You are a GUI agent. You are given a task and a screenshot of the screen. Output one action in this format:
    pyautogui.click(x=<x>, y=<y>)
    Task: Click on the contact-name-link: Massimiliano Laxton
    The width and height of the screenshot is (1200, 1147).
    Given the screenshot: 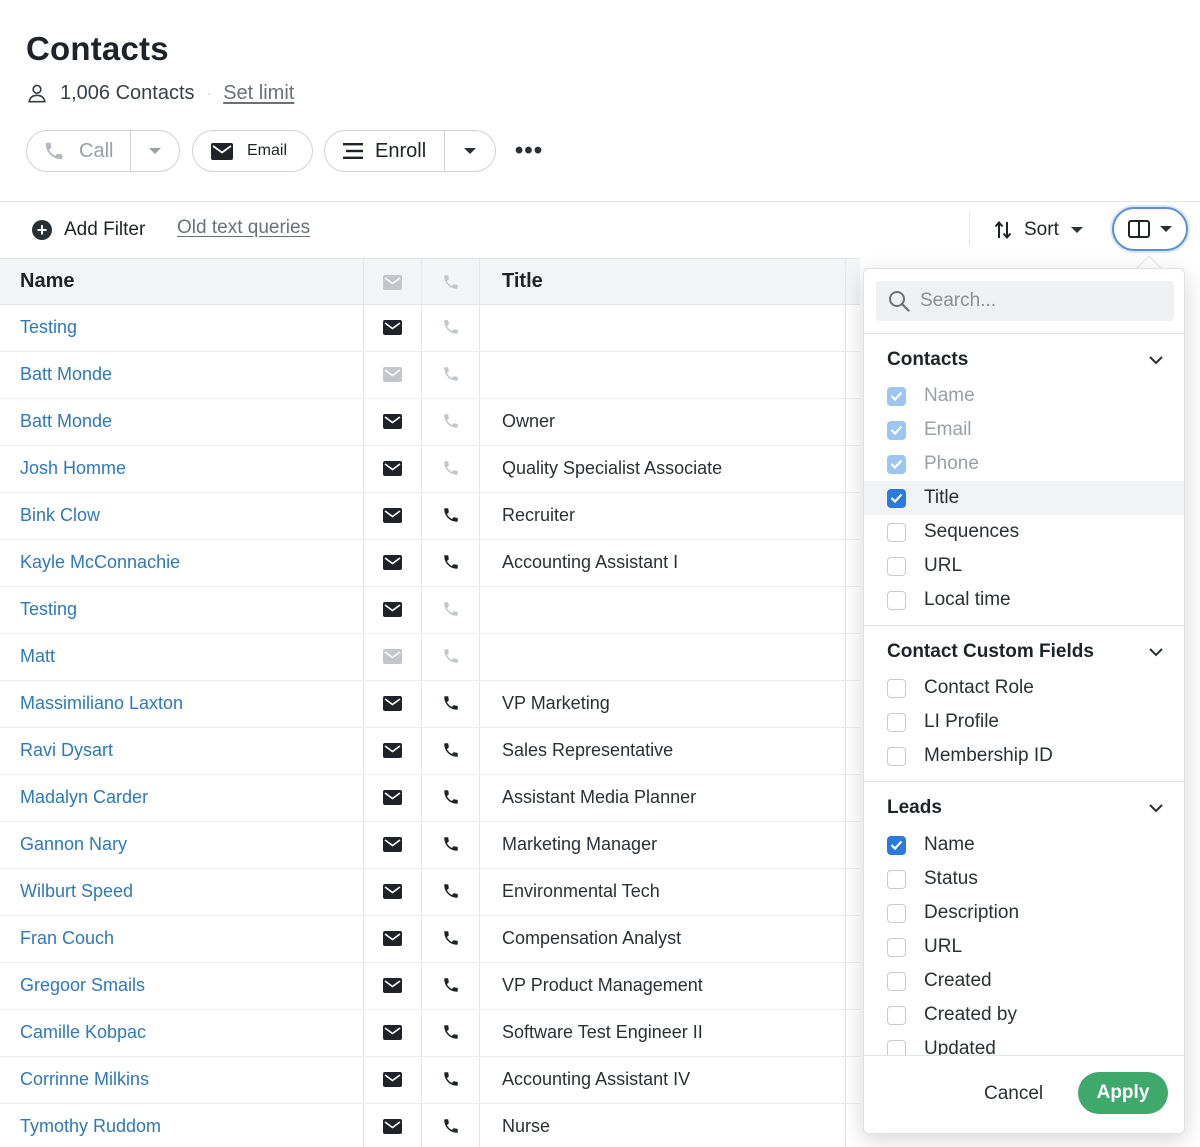 What is the action you would take?
    pyautogui.click(x=101, y=703)
    